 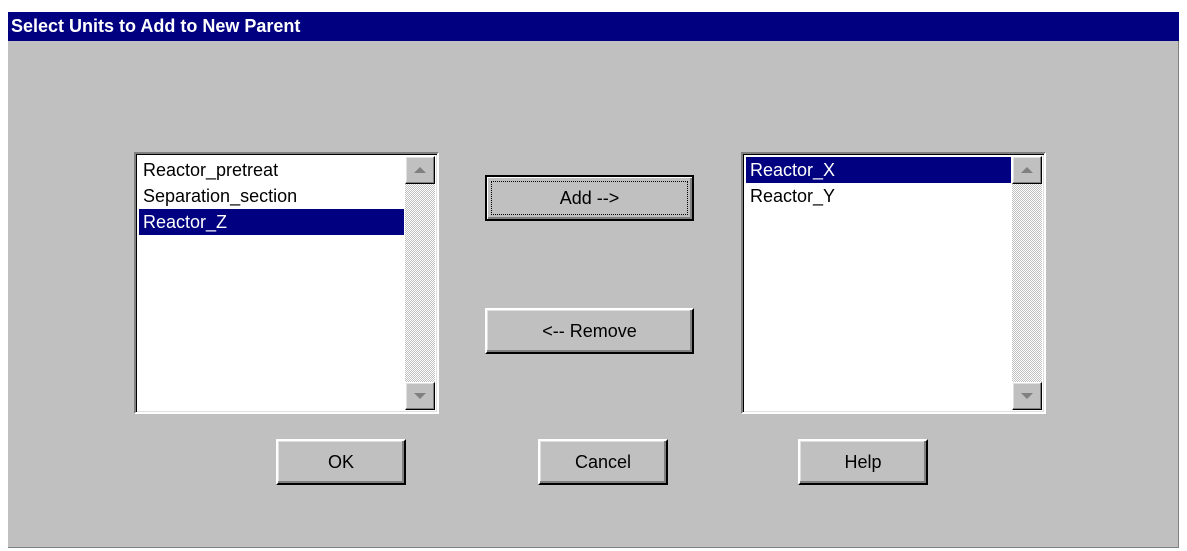 I want to click on remove-button: <-- Remove, so click(x=589, y=331).